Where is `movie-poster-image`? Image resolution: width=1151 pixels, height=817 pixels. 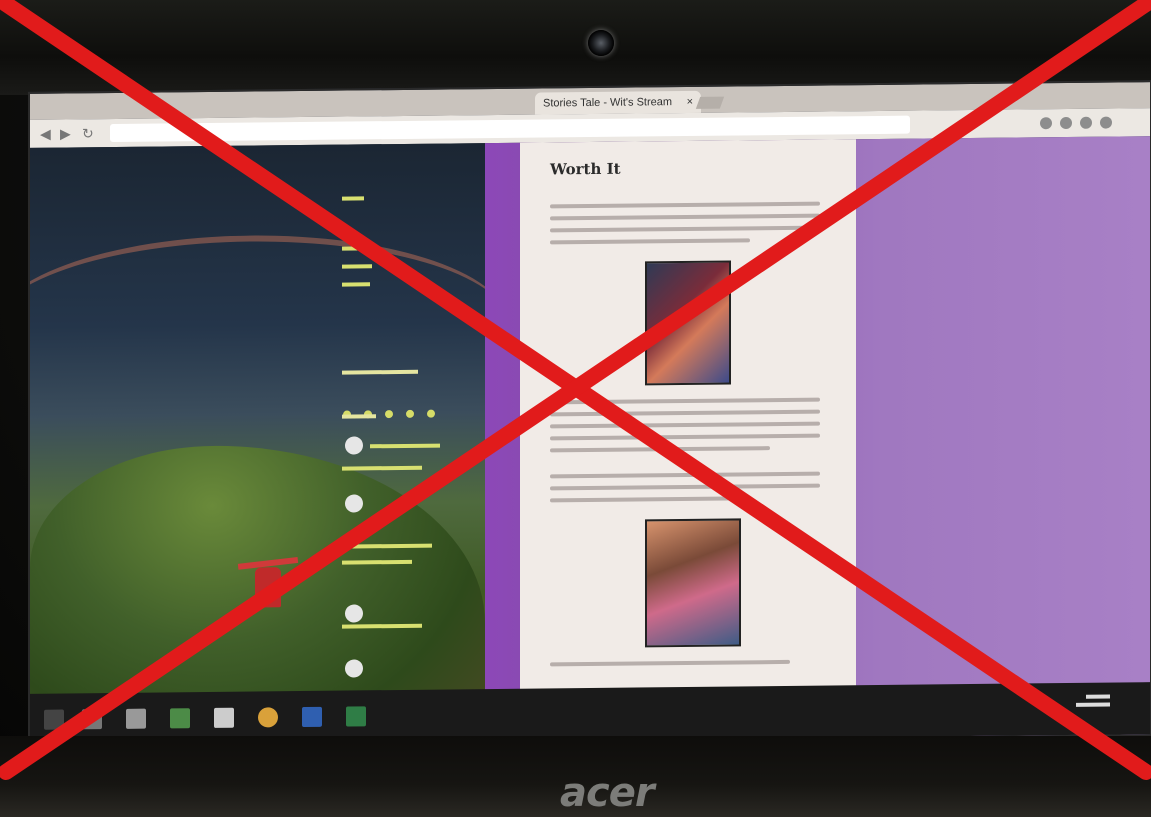
movie-poster-image is located at coordinates (688, 323).